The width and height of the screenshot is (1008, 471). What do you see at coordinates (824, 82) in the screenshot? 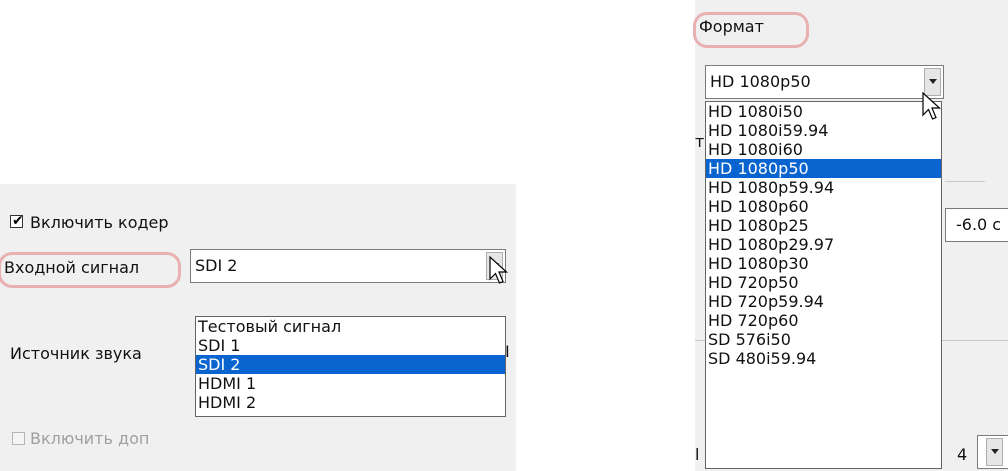
I see `format-combobox: HD 1080p50` at bounding box center [824, 82].